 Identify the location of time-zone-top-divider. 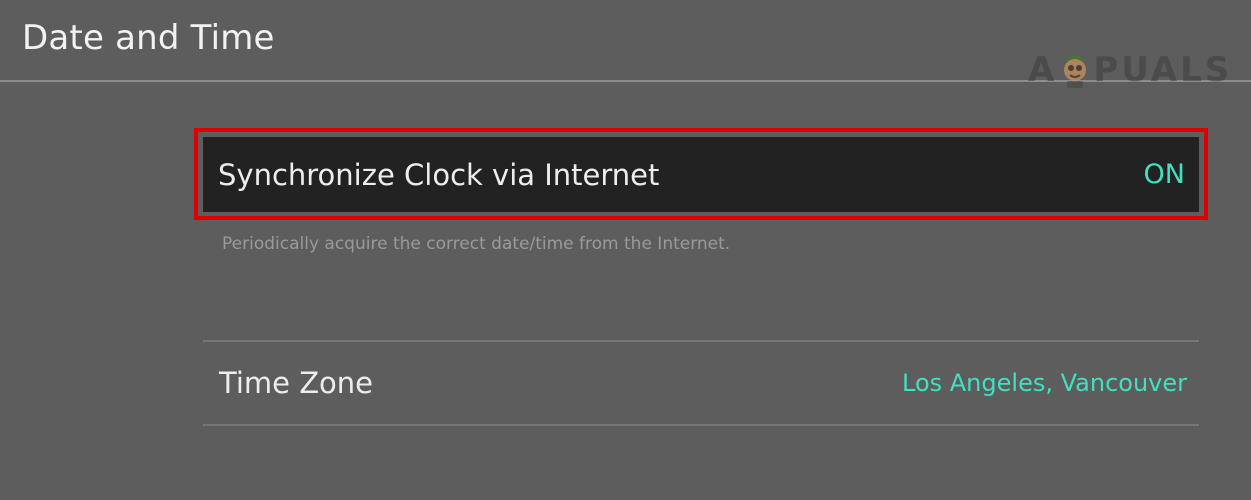
(701, 341).